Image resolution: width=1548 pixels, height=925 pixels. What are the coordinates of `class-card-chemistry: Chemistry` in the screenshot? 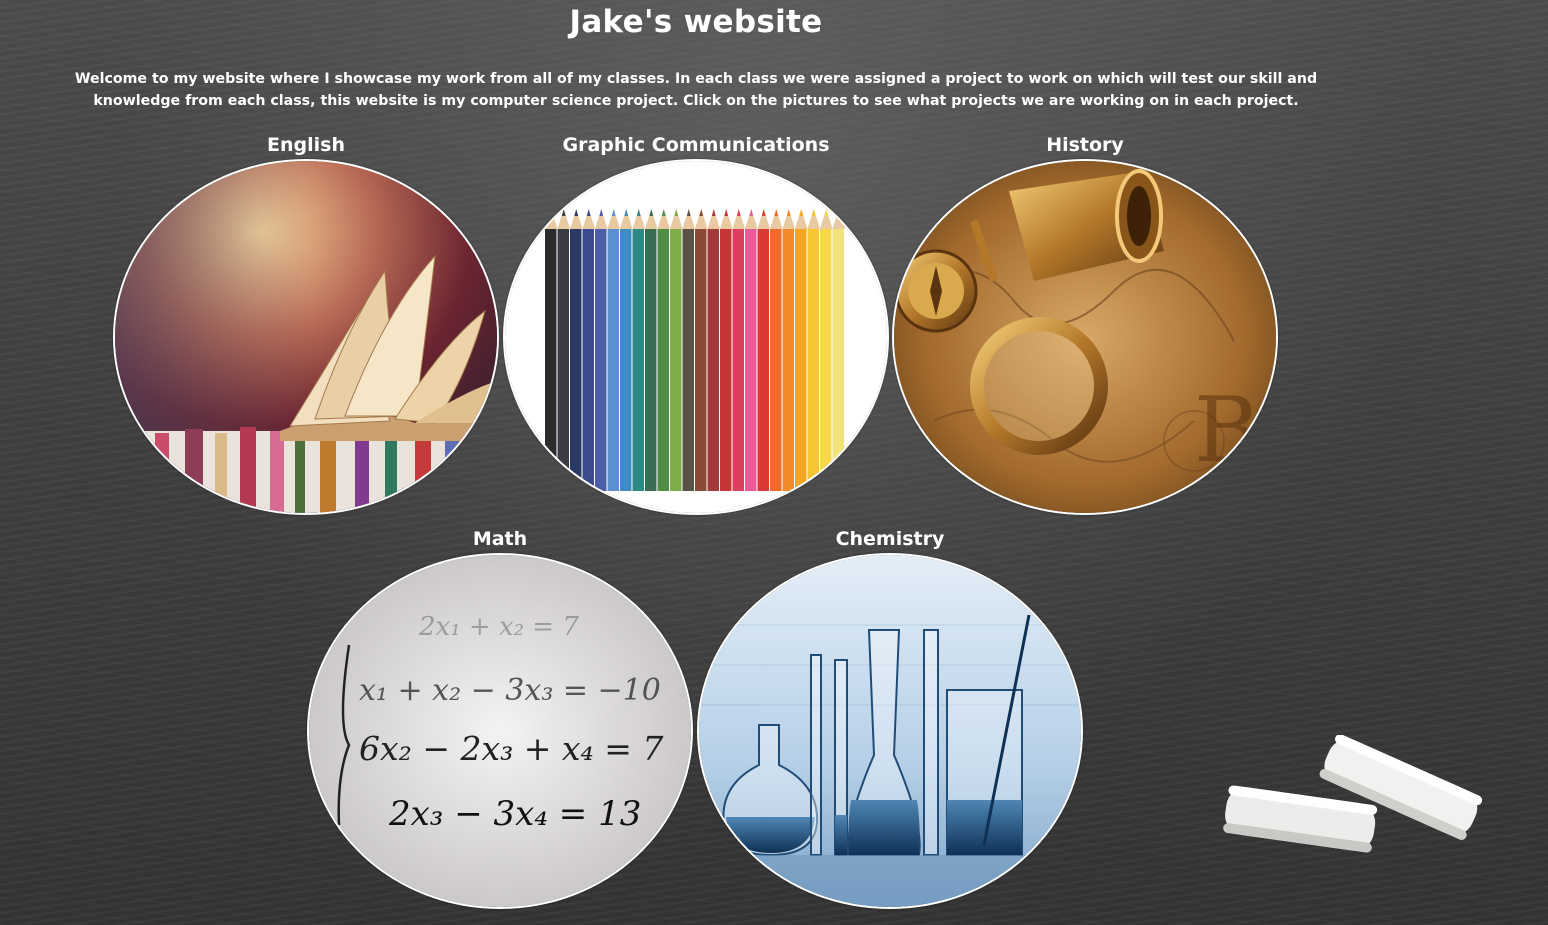 It's located at (890, 717).